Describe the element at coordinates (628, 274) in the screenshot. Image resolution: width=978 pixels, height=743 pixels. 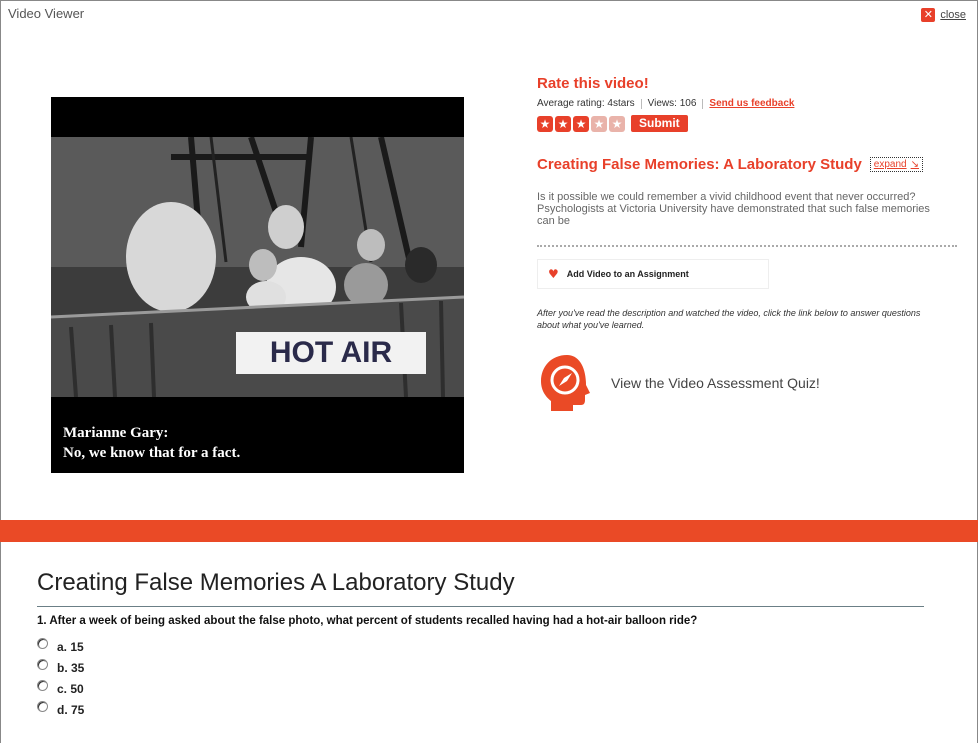
I see `add-to-assignment-label: Add Video to an Assignment` at that location.